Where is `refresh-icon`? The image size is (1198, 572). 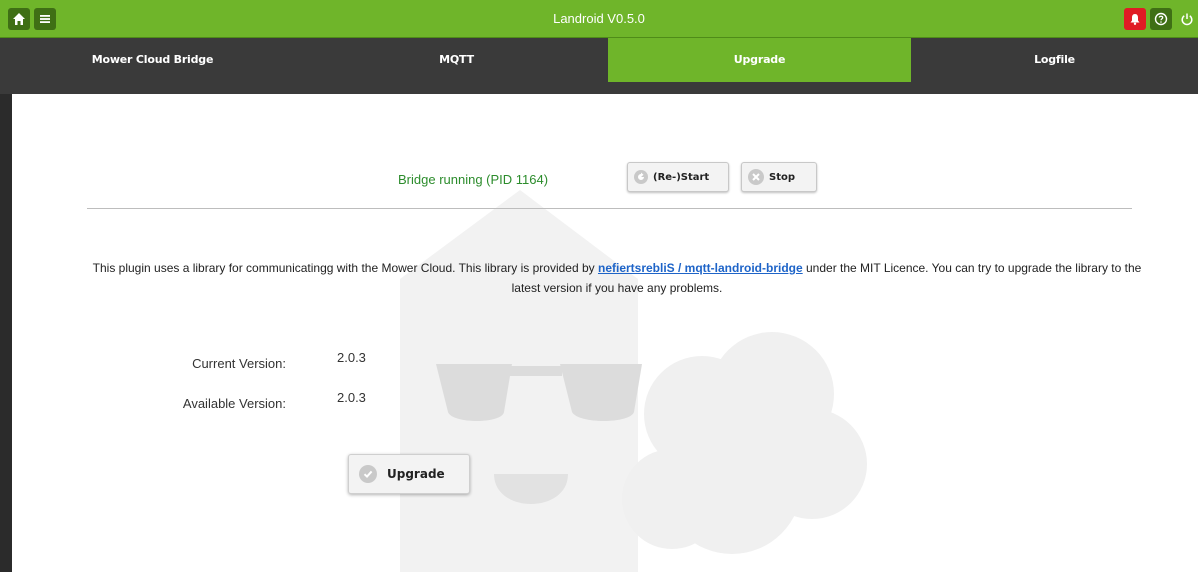 refresh-icon is located at coordinates (641, 177).